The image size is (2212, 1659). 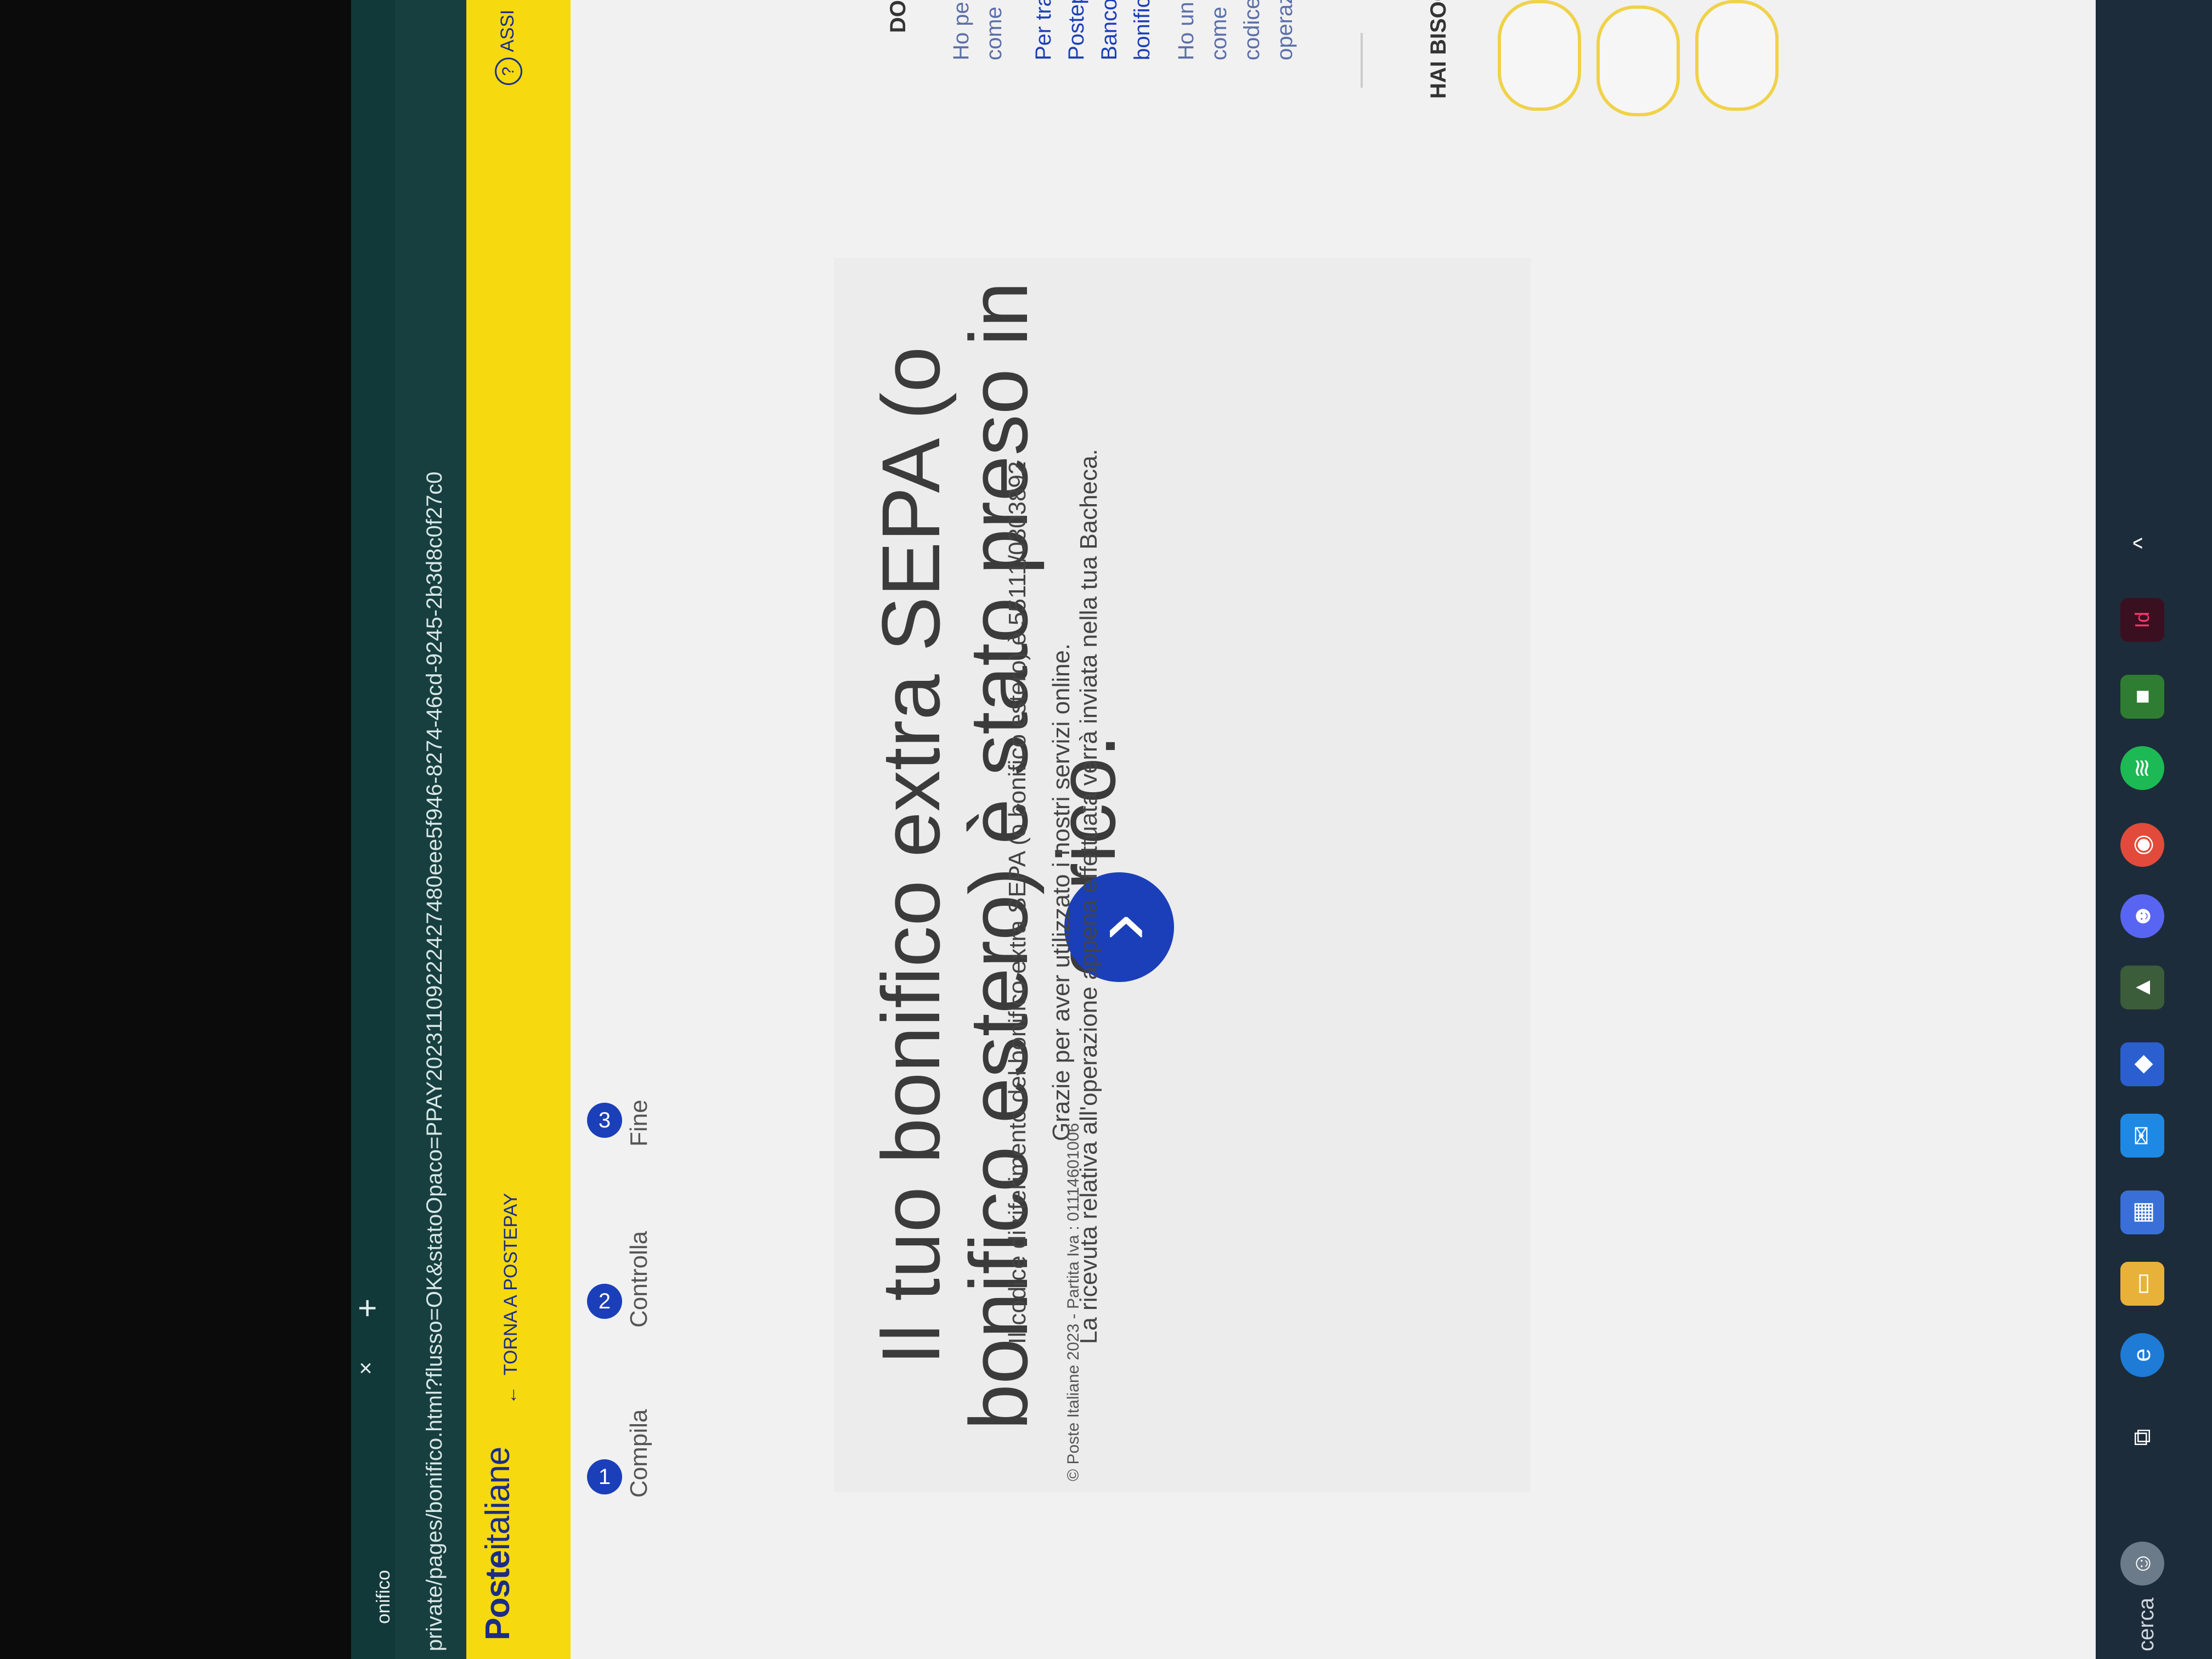 What do you see at coordinates (1438, 49) in the screenshot?
I see `need-help-heading: HAI BISOG` at bounding box center [1438, 49].